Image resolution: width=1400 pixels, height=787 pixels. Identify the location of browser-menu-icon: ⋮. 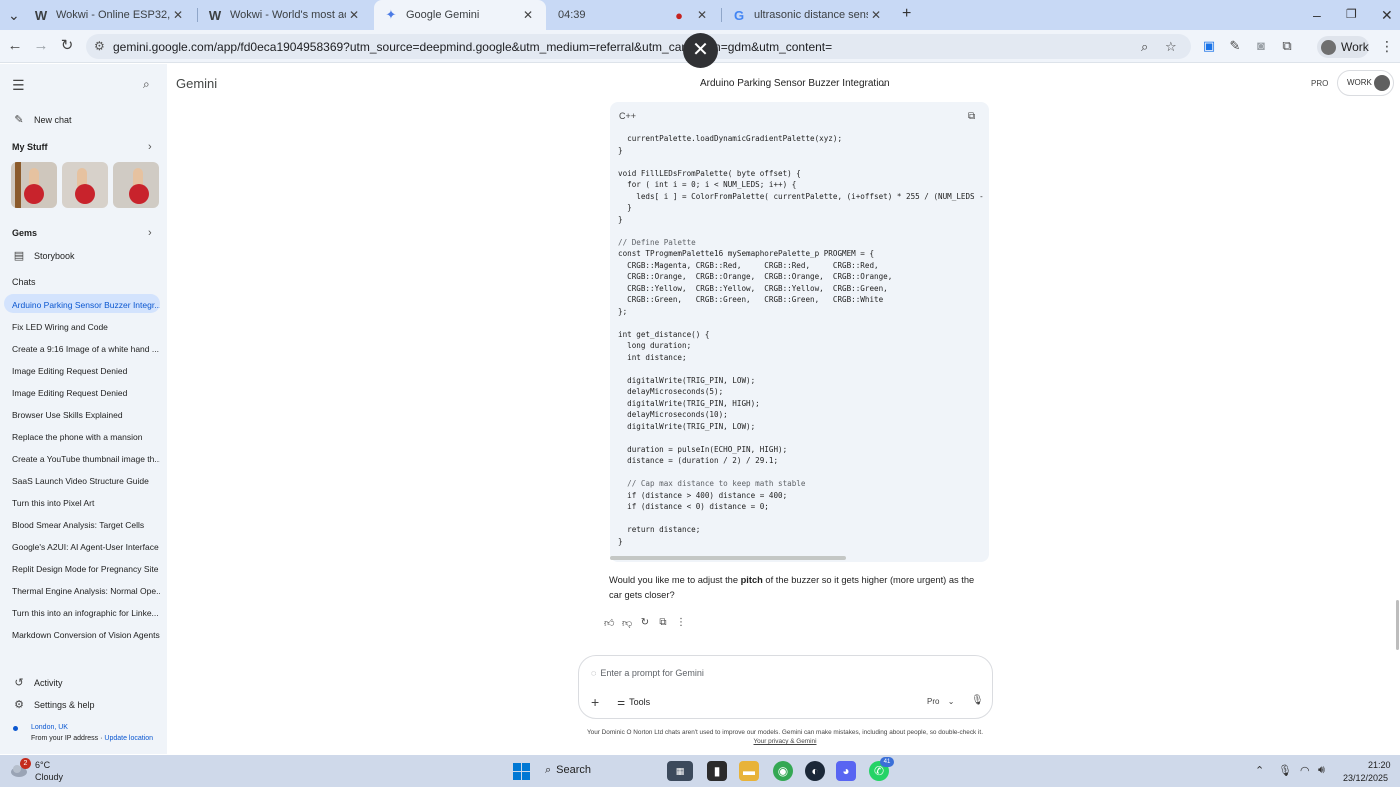
(1387, 46).